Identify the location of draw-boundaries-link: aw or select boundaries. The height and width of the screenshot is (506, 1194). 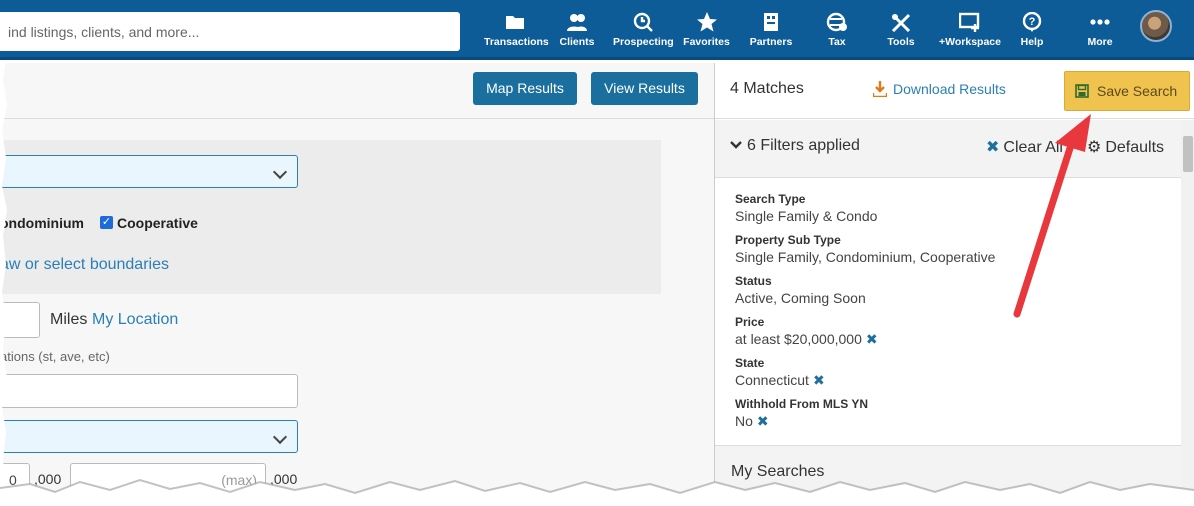
(84, 265).